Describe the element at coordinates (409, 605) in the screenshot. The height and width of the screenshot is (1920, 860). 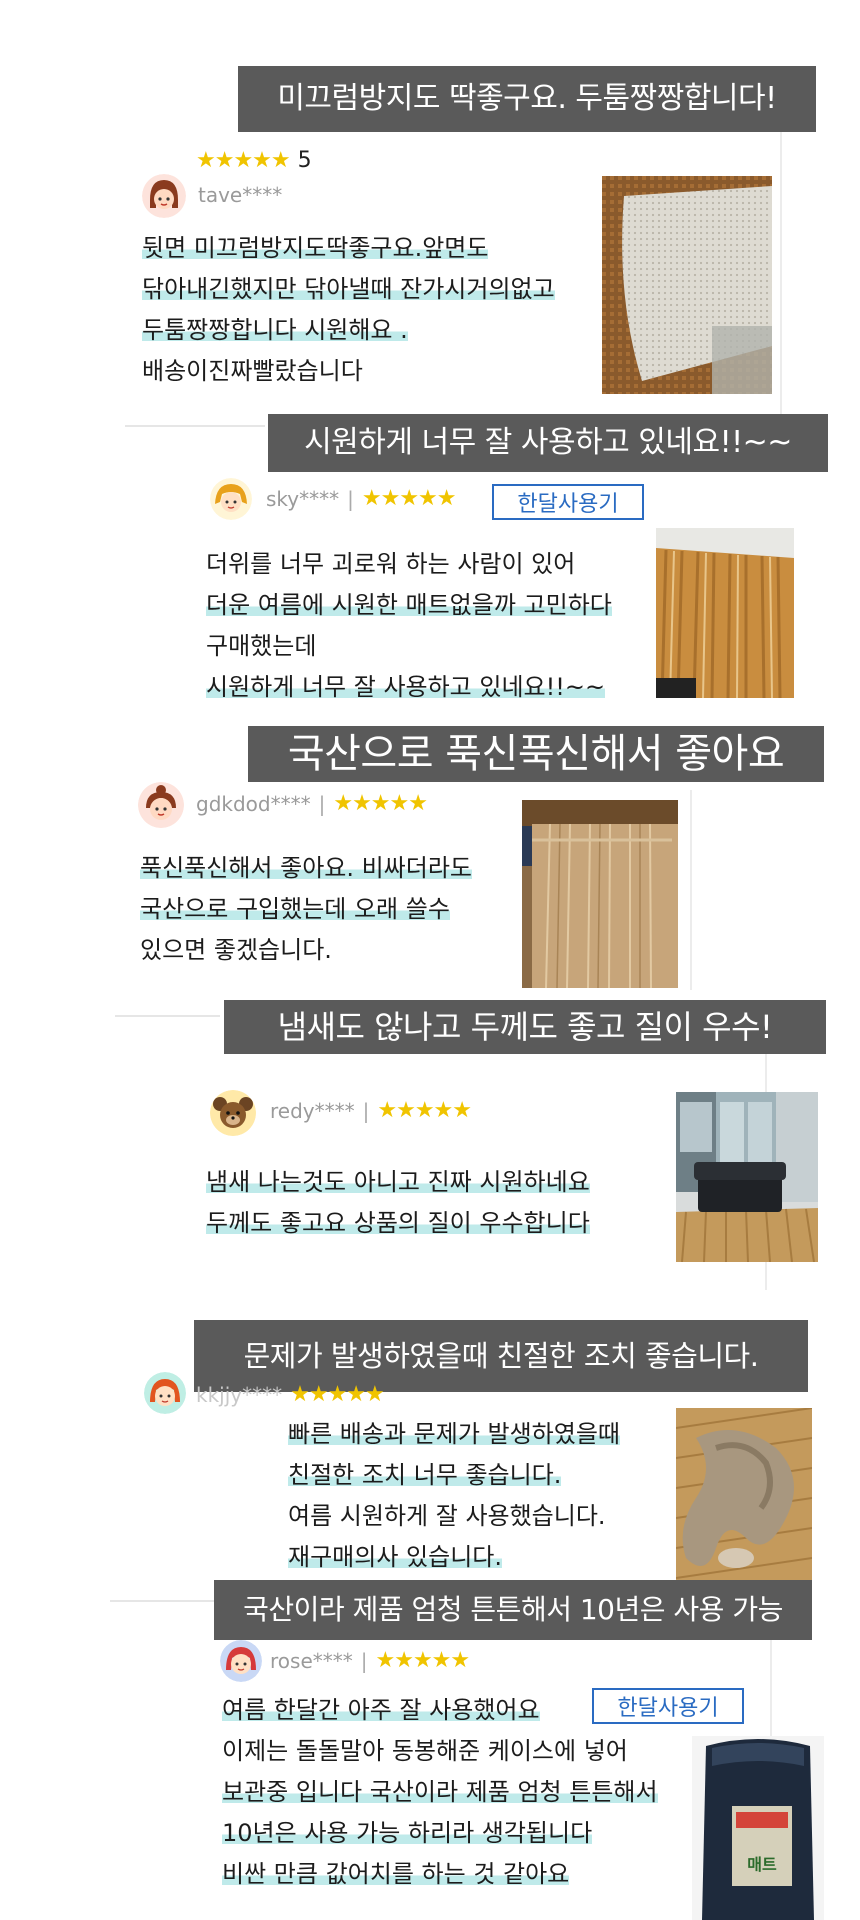
I see `review-line: 더운 여름에 시원한 매트없을까 고민하다` at that location.